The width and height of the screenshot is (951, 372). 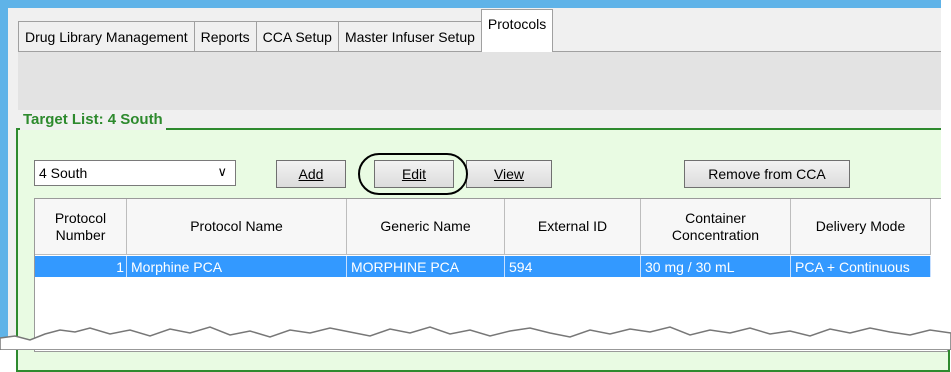 What do you see at coordinates (409, 36) in the screenshot?
I see `tab-master-infuser-setup: Master Infuser Setup` at bounding box center [409, 36].